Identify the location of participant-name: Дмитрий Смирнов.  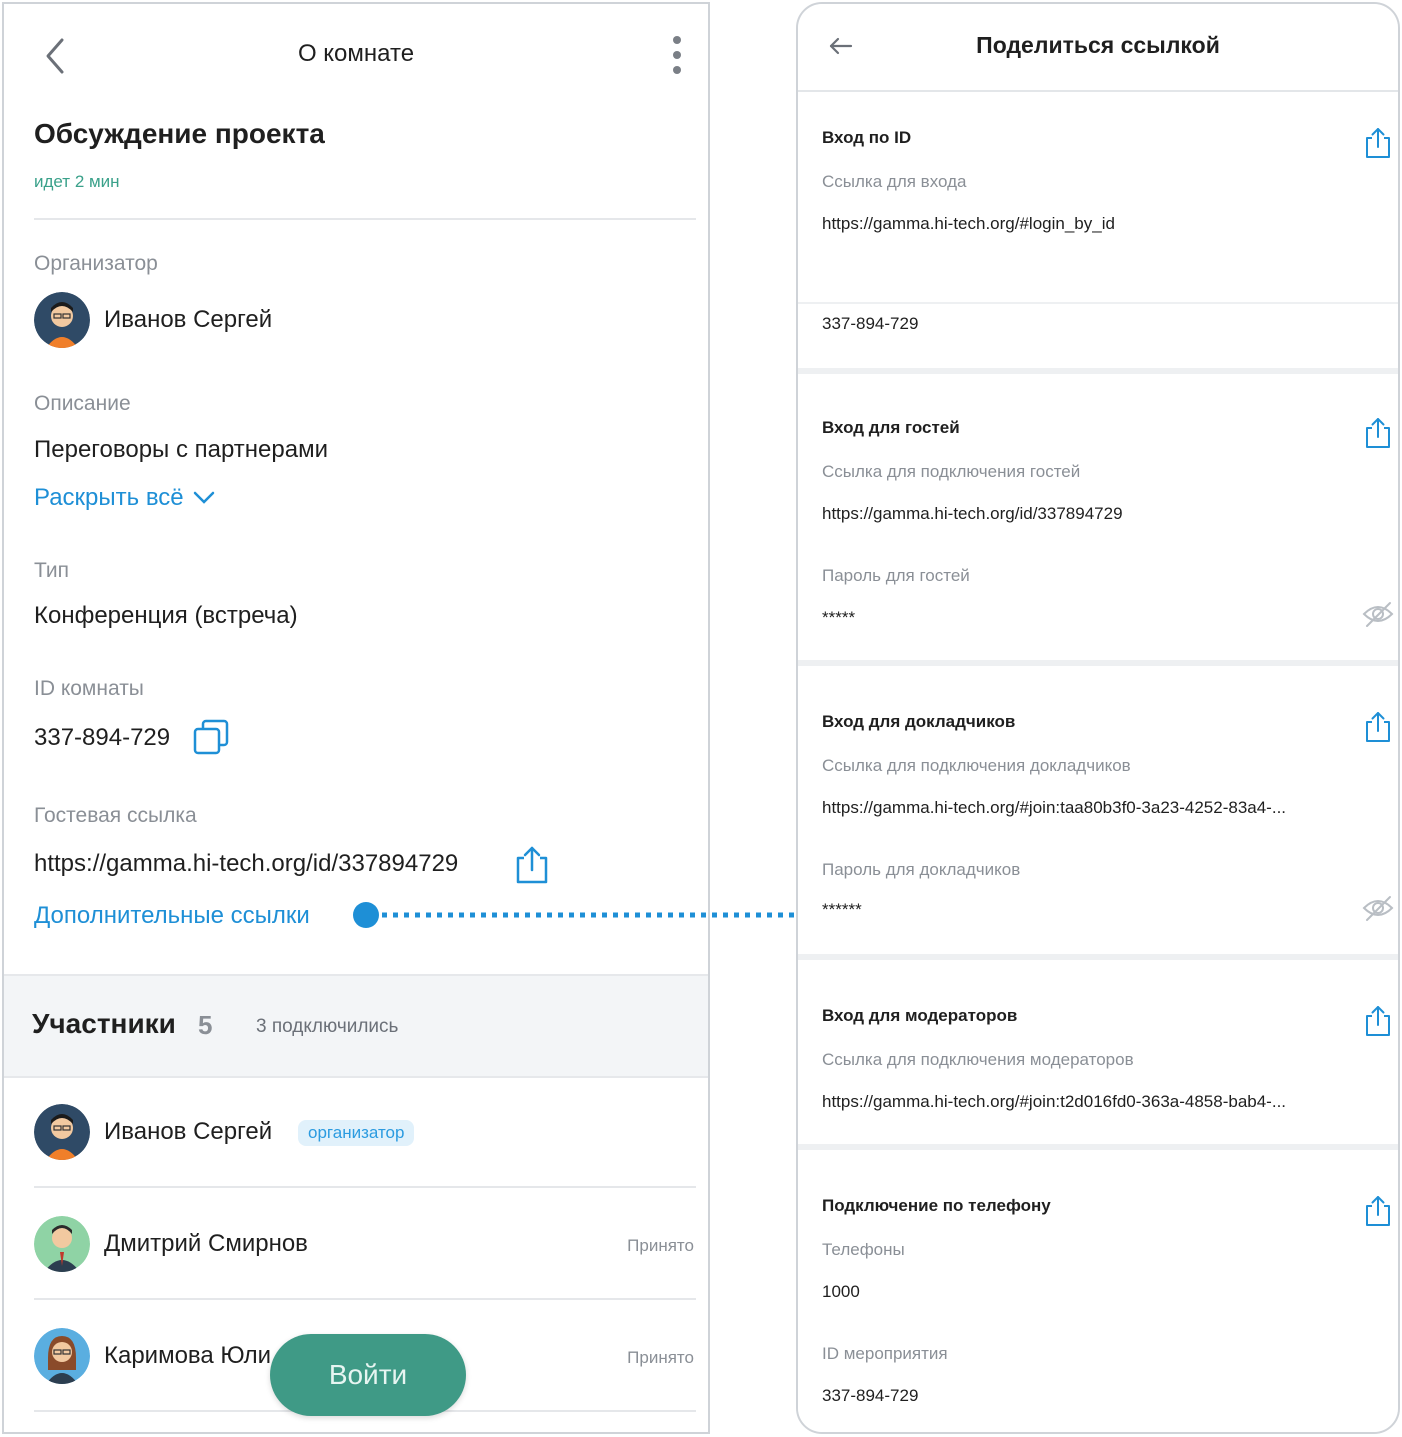
(206, 1243).